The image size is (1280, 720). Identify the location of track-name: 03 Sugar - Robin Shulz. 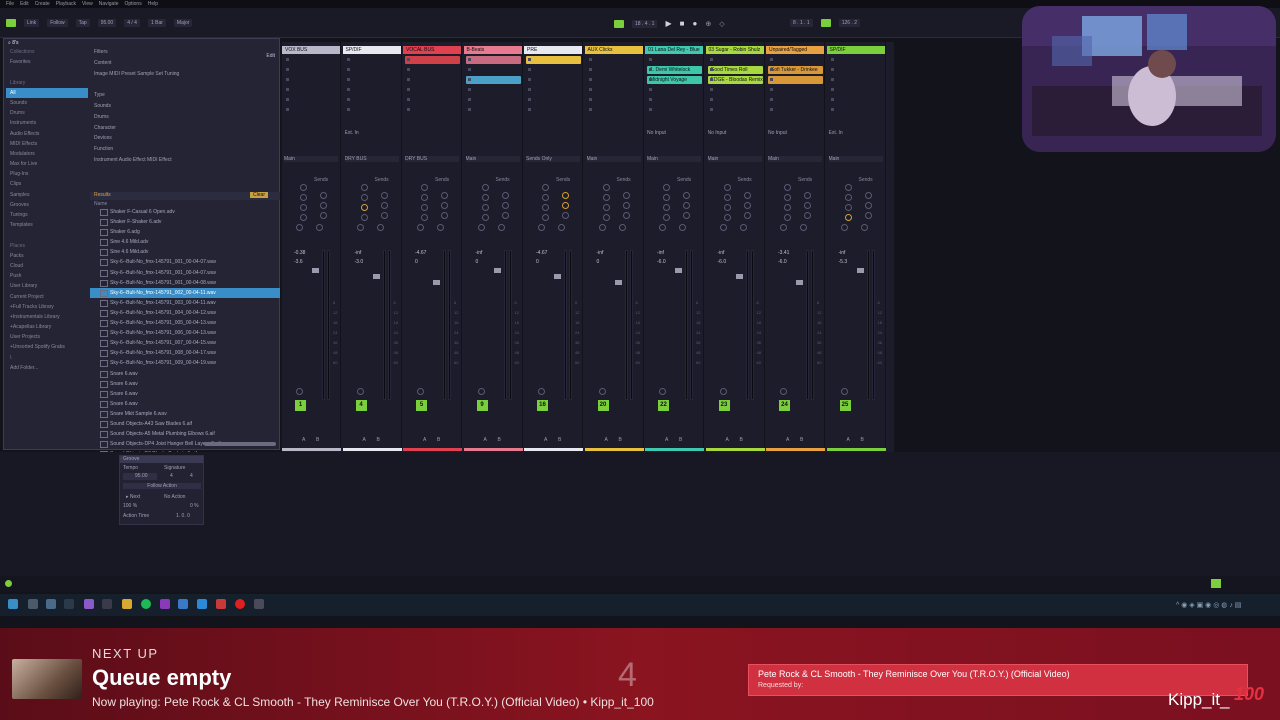
(734, 50).